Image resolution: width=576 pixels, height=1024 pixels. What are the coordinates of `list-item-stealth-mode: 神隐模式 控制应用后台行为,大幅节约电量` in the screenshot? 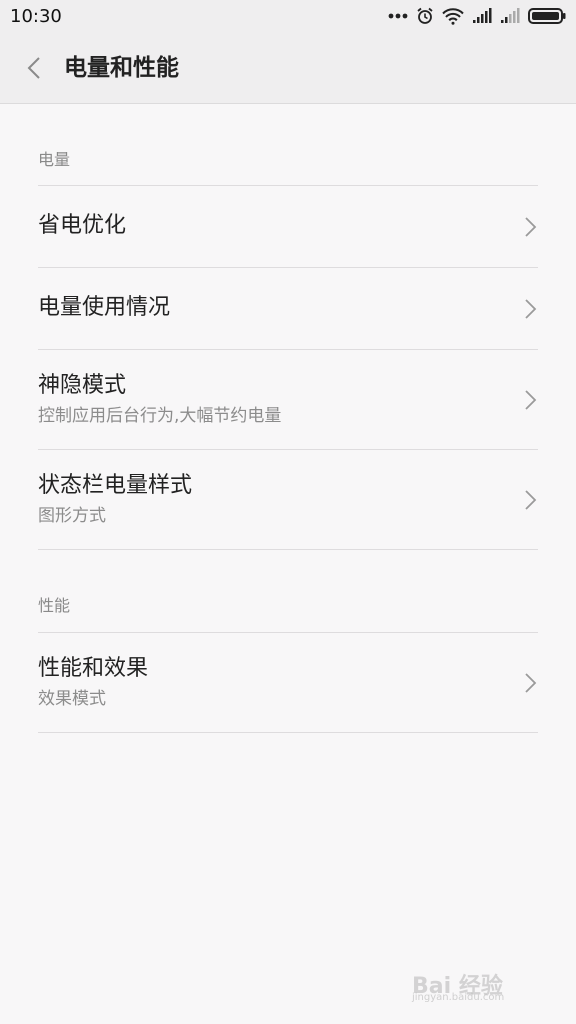 It's located at (288, 400).